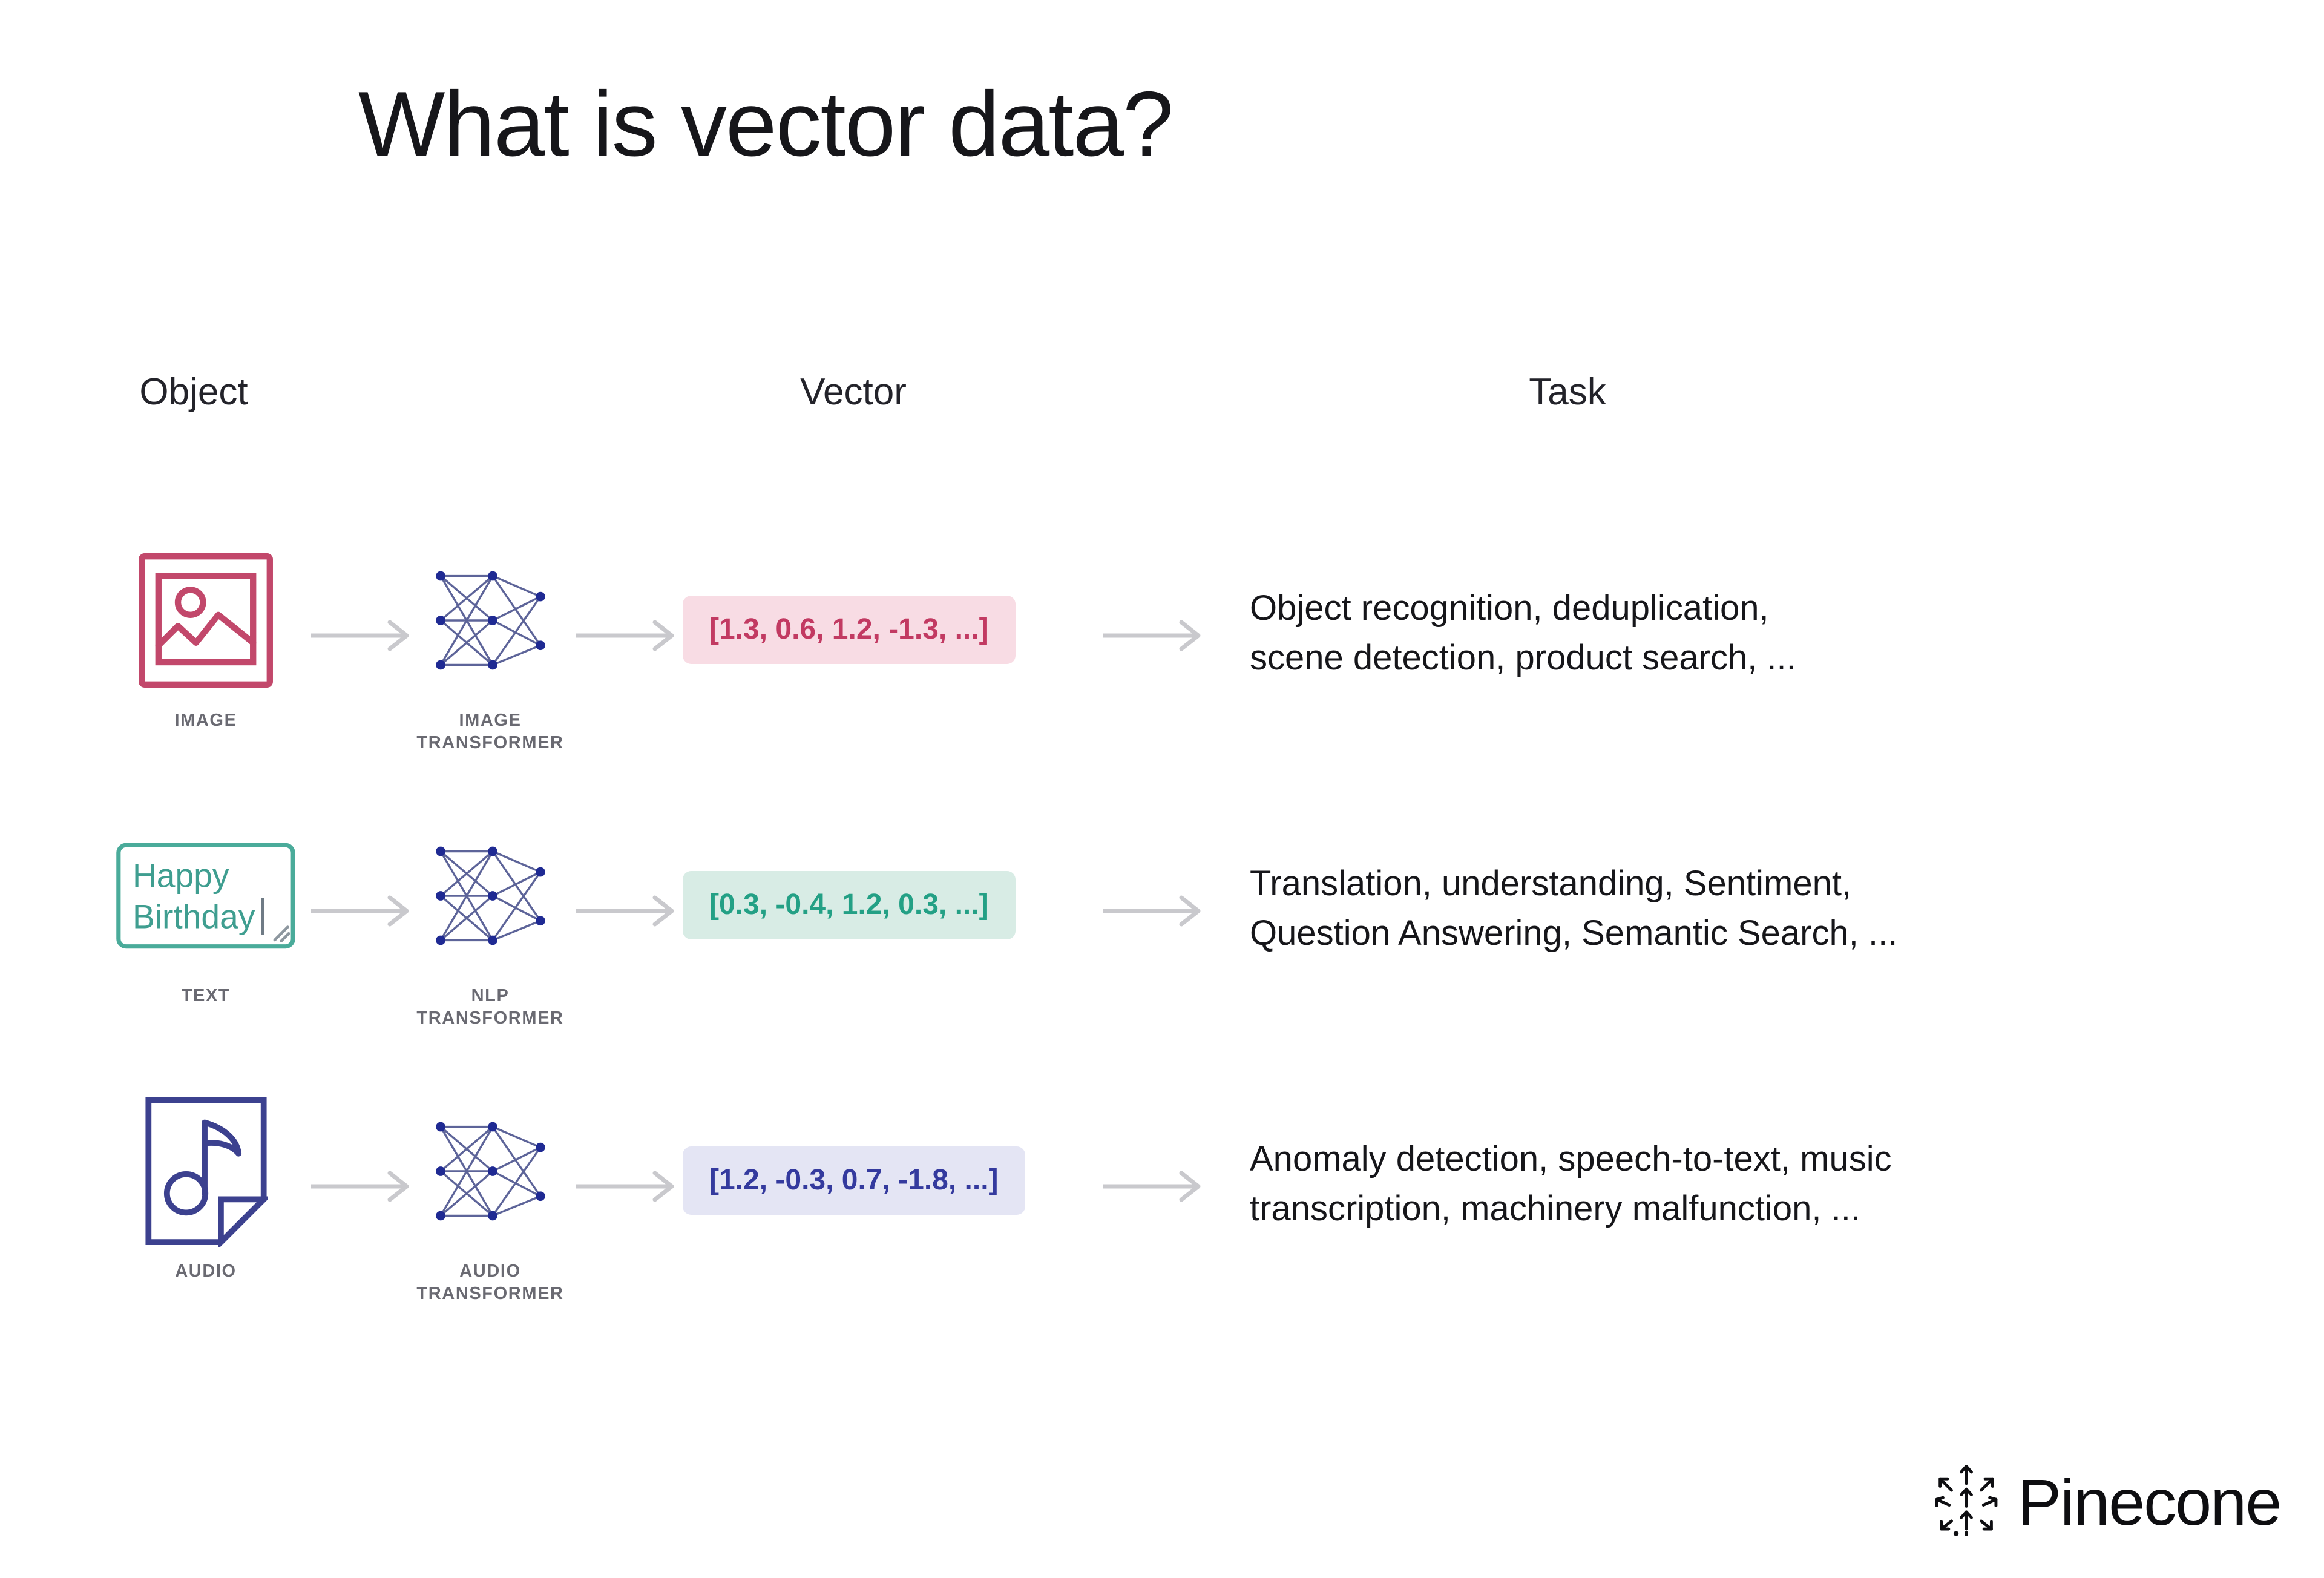  What do you see at coordinates (854, 1180) in the screenshot?
I see `vector-pill-audio: [1.2, -0.3, 0.7, -1.8, ...]` at bounding box center [854, 1180].